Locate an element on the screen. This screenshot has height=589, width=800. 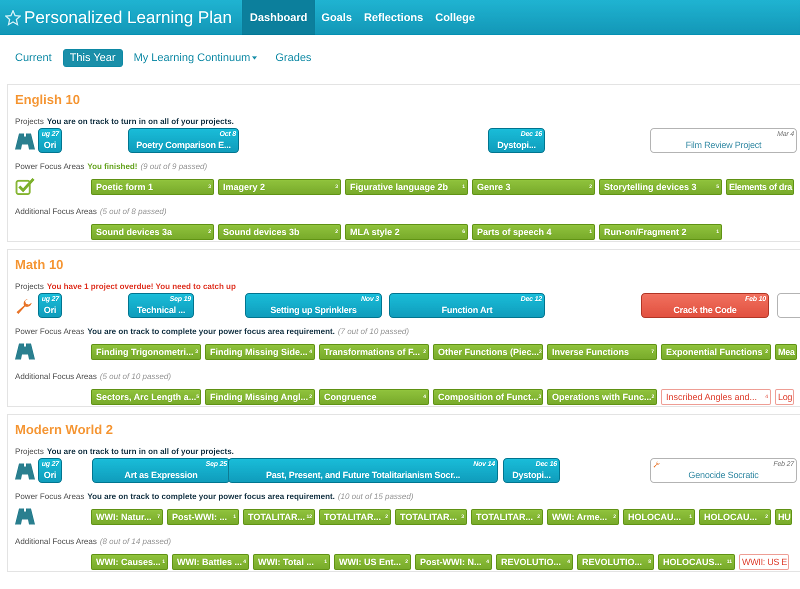
nav-tab: College is located at coordinates (455, 17).